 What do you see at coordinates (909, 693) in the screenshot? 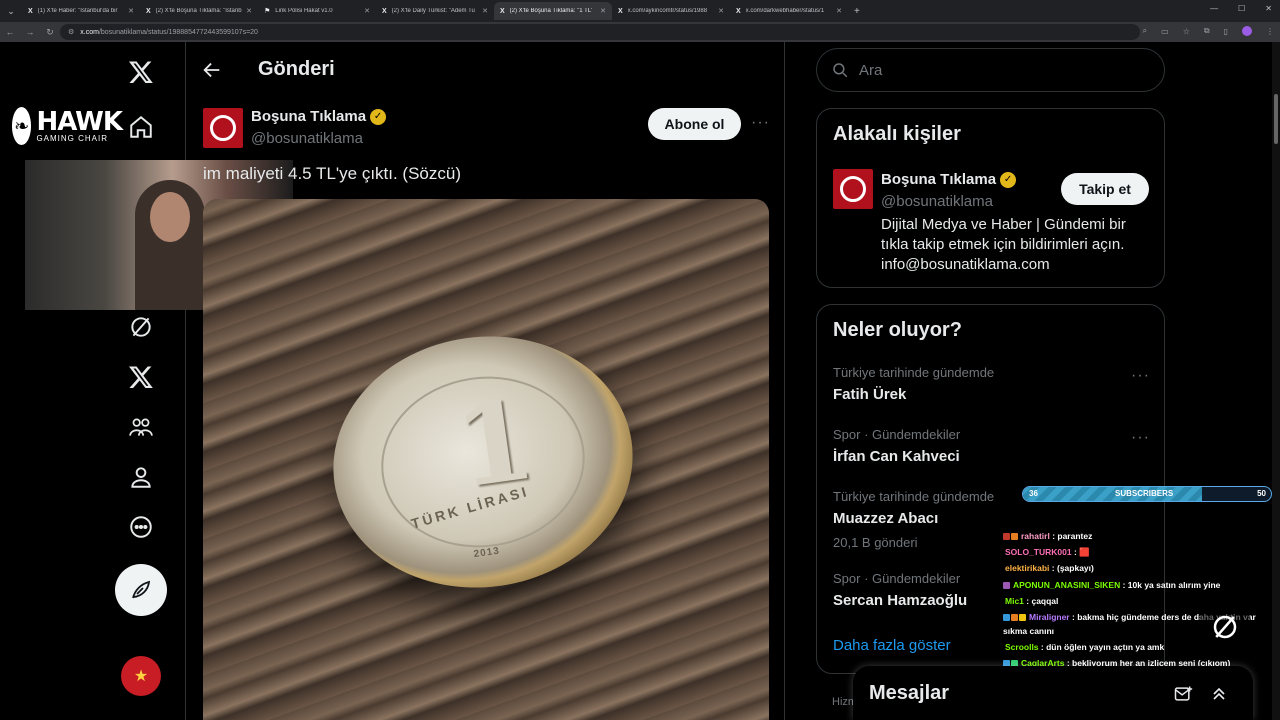
I see `messages-title: Mesajlar` at bounding box center [909, 693].